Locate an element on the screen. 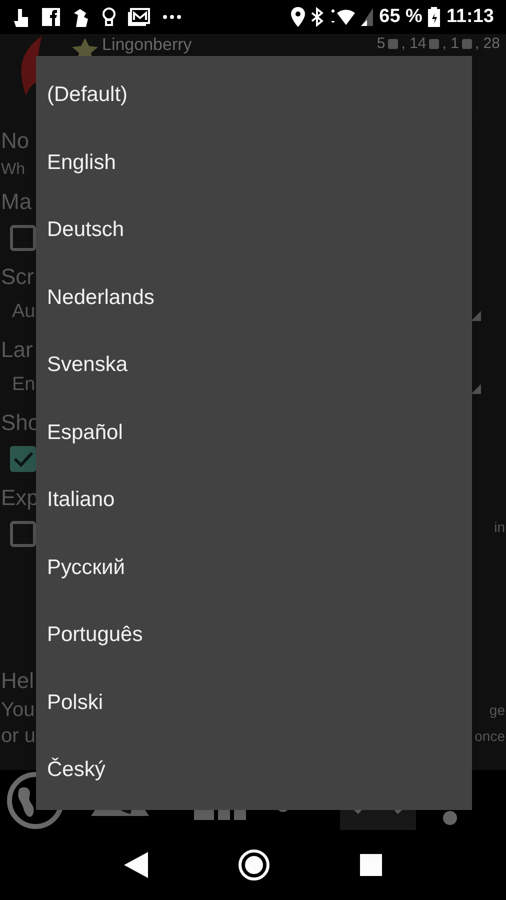 This screenshot has width=506, height=900. setting-description: Wh is located at coordinates (12, 170).